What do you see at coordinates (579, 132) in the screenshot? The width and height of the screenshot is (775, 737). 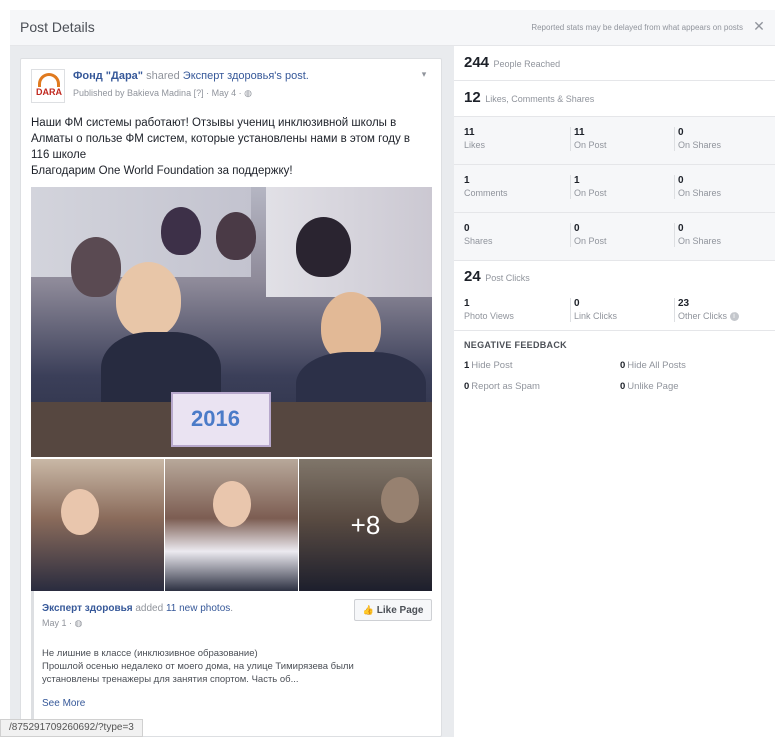 I see `likes-on-post-num: 11` at bounding box center [579, 132].